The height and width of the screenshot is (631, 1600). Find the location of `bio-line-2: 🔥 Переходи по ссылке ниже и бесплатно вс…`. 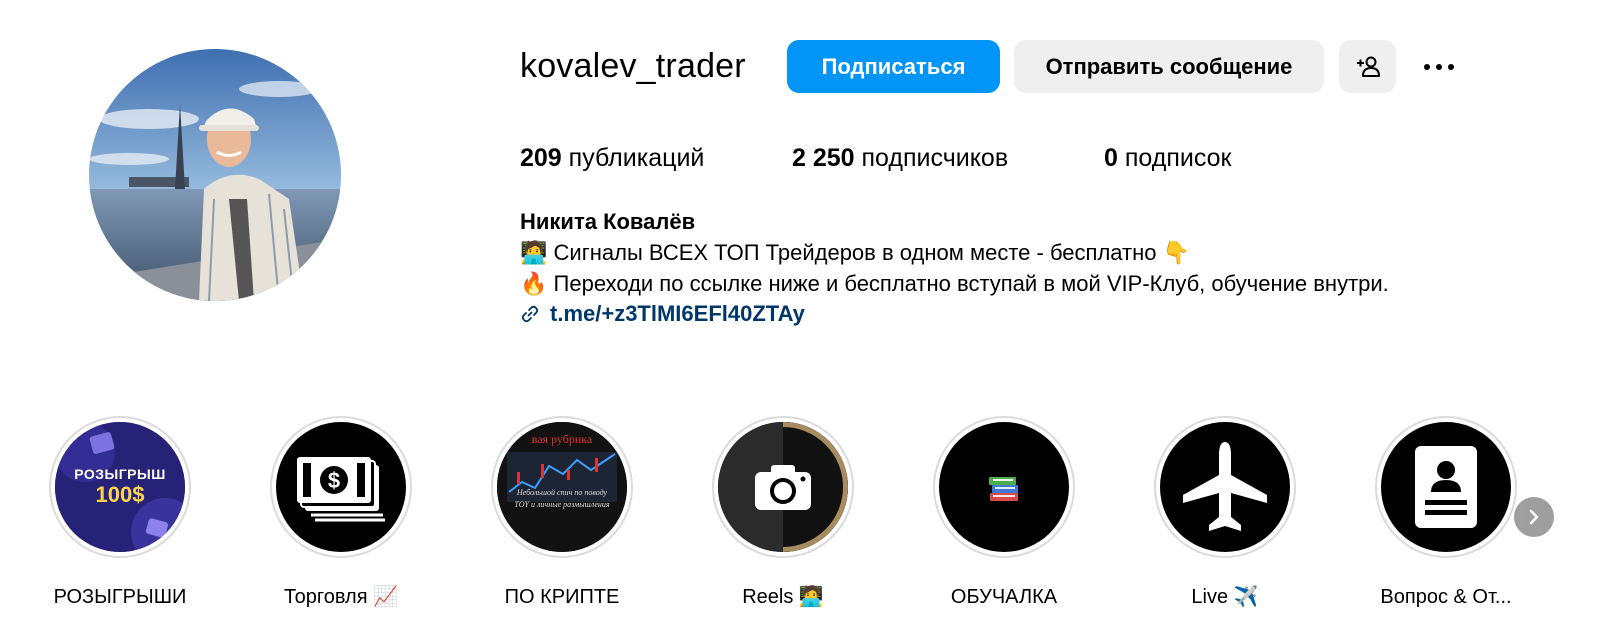

bio-line-2: 🔥 Переходи по ссылке ниже и бесплатно вс… is located at coordinates (954, 284).